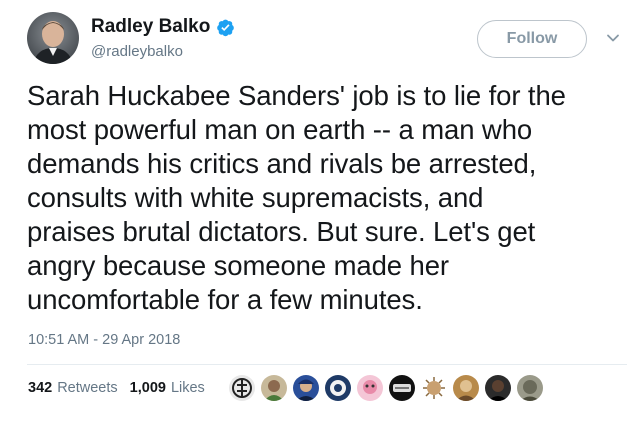 This screenshot has width=640, height=421. I want to click on avatar-image, so click(53, 38).